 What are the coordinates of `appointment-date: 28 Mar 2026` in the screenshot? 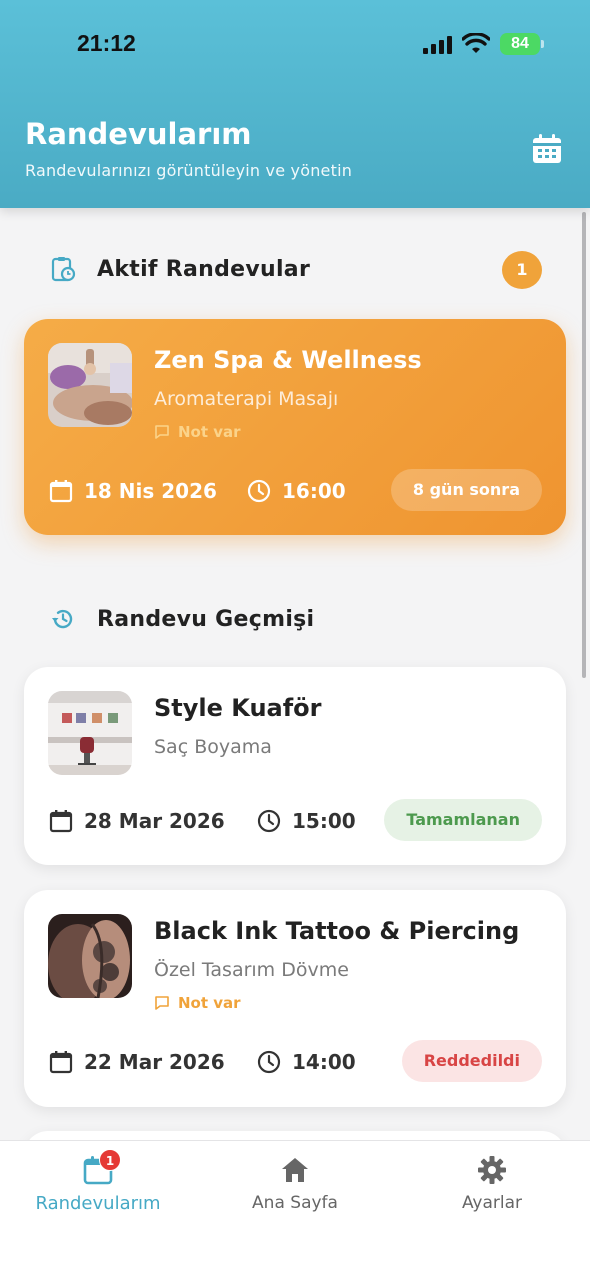 It's located at (152, 821).